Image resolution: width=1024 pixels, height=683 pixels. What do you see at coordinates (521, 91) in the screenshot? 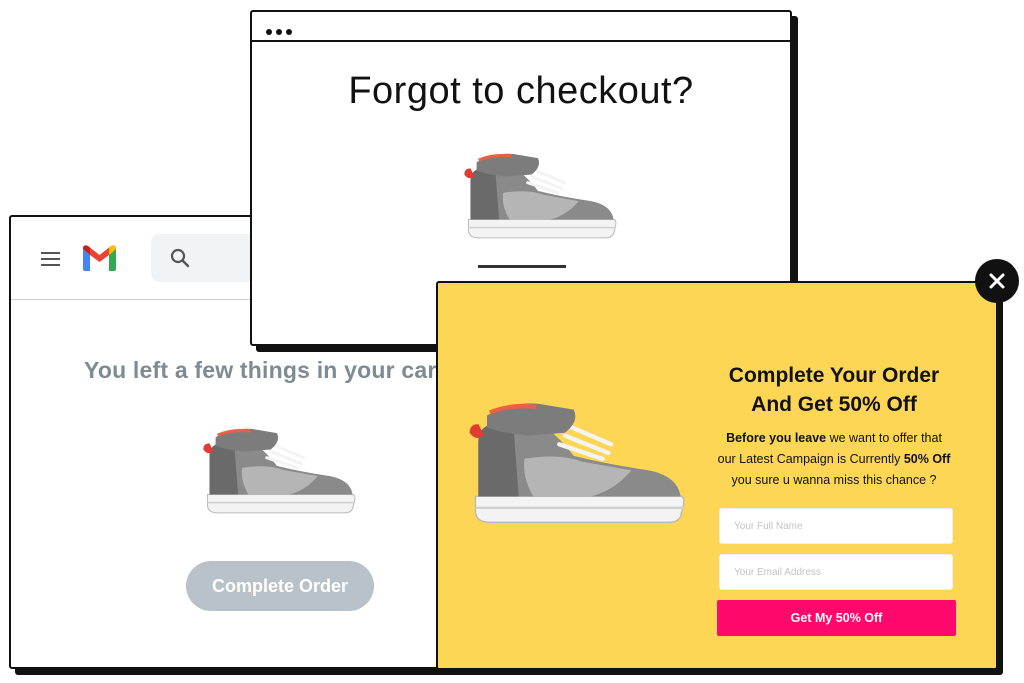
I see `page-title: Forgot to checkout?` at bounding box center [521, 91].